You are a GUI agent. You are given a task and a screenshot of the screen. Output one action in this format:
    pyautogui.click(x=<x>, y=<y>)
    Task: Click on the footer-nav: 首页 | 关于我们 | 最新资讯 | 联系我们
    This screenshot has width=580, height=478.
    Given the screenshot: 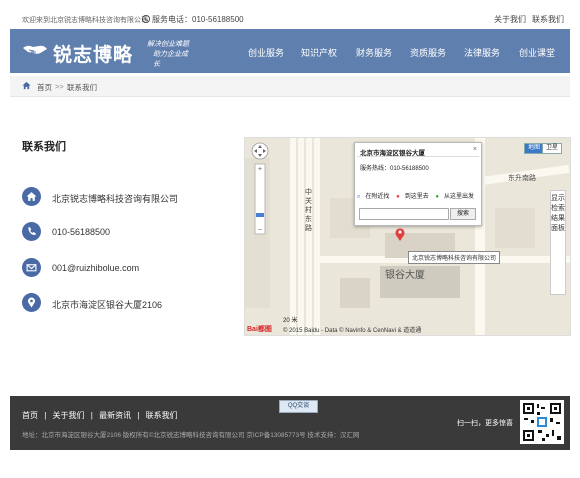 What is the action you would take?
    pyautogui.click(x=102, y=415)
    